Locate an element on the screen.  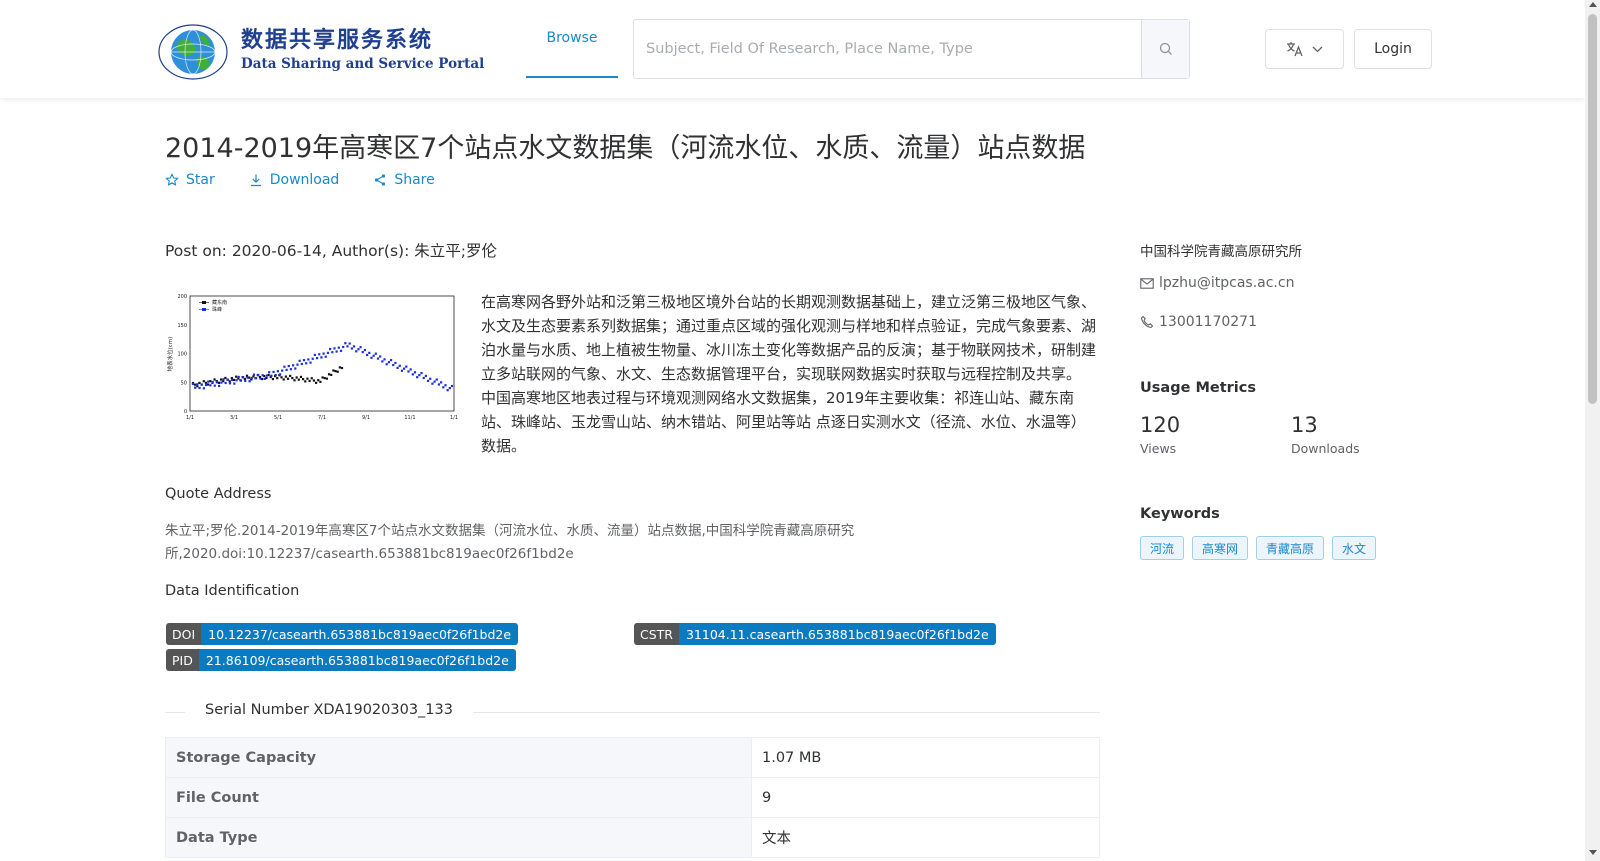
search-icon is located at coordinates (1165, 48).